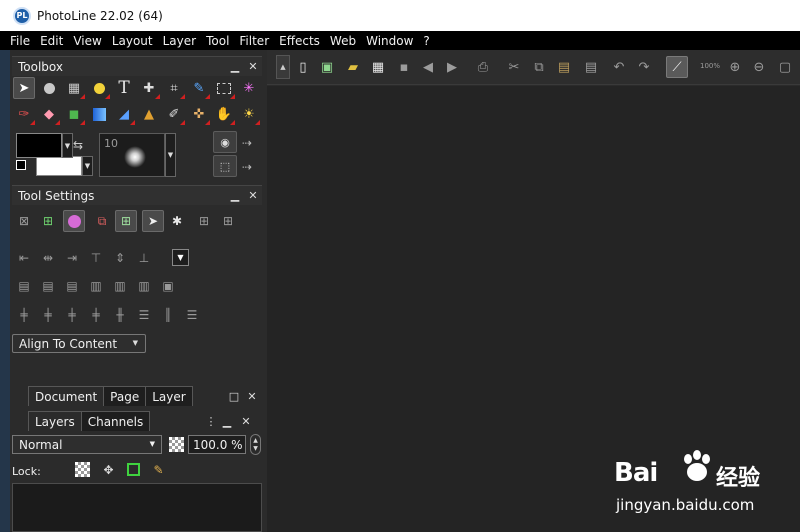 The width and height of the screenshot is (800, 532). I want to click on grid-add-icon: ⊞, so click(228, 221).